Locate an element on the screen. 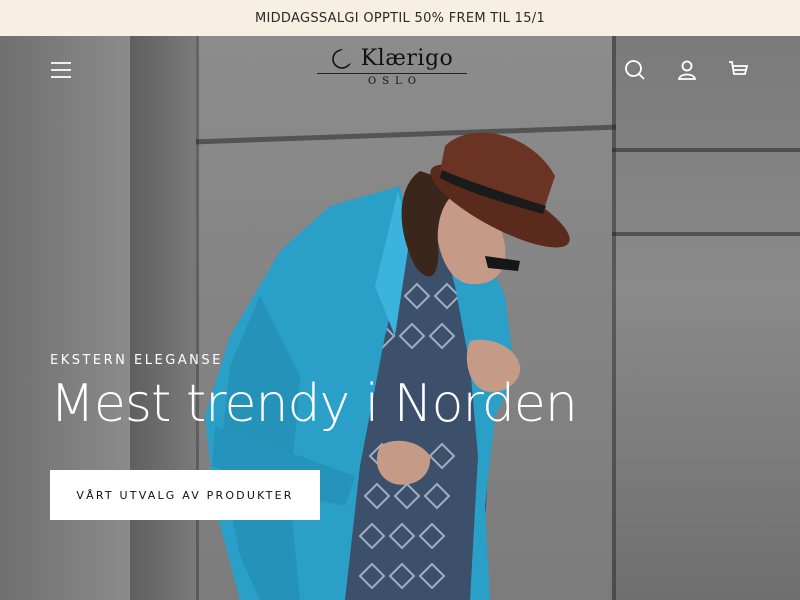 This screenshot has height=600, width=800. account-button is located at coordinates (687, 70).